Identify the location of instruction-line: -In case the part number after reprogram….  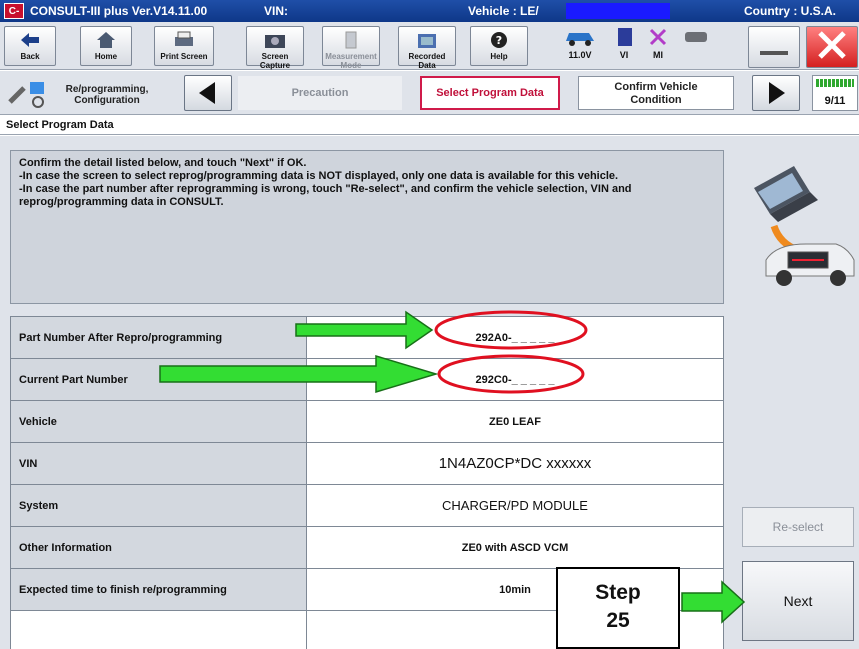
(325, 195).